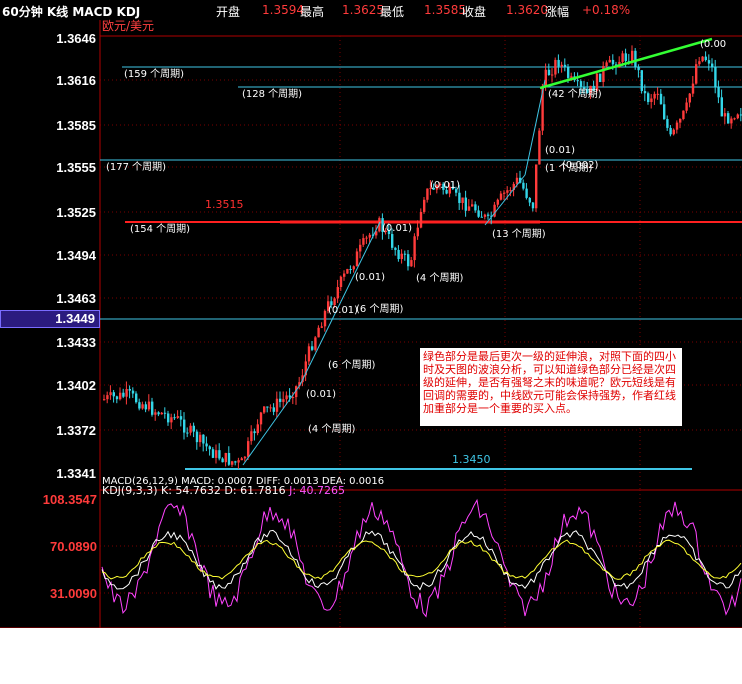 The image size is (742, 684). I want to click on label-price-13515: 1.3515, so click(224, 204).